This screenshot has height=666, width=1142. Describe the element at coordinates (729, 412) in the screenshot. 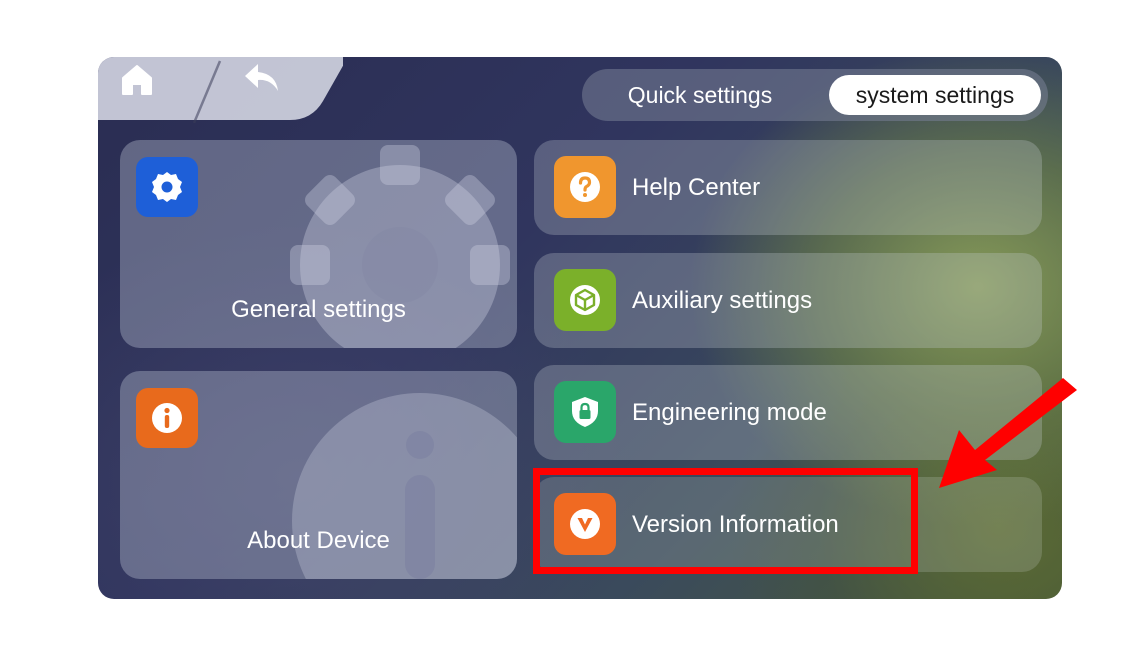

I see `engineering-mode-label: Engineering mode` at that location.